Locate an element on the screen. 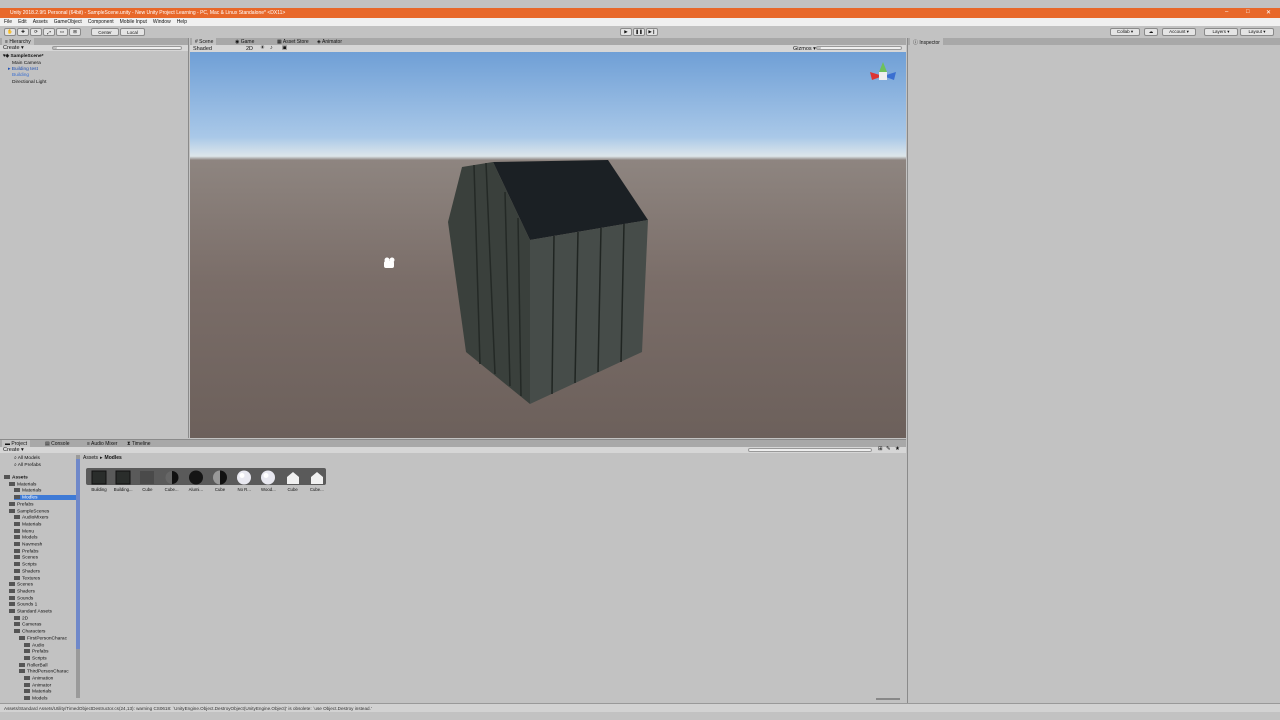  folder-tree-item: FirstPersonCharac is located at coordinates (43, 638).